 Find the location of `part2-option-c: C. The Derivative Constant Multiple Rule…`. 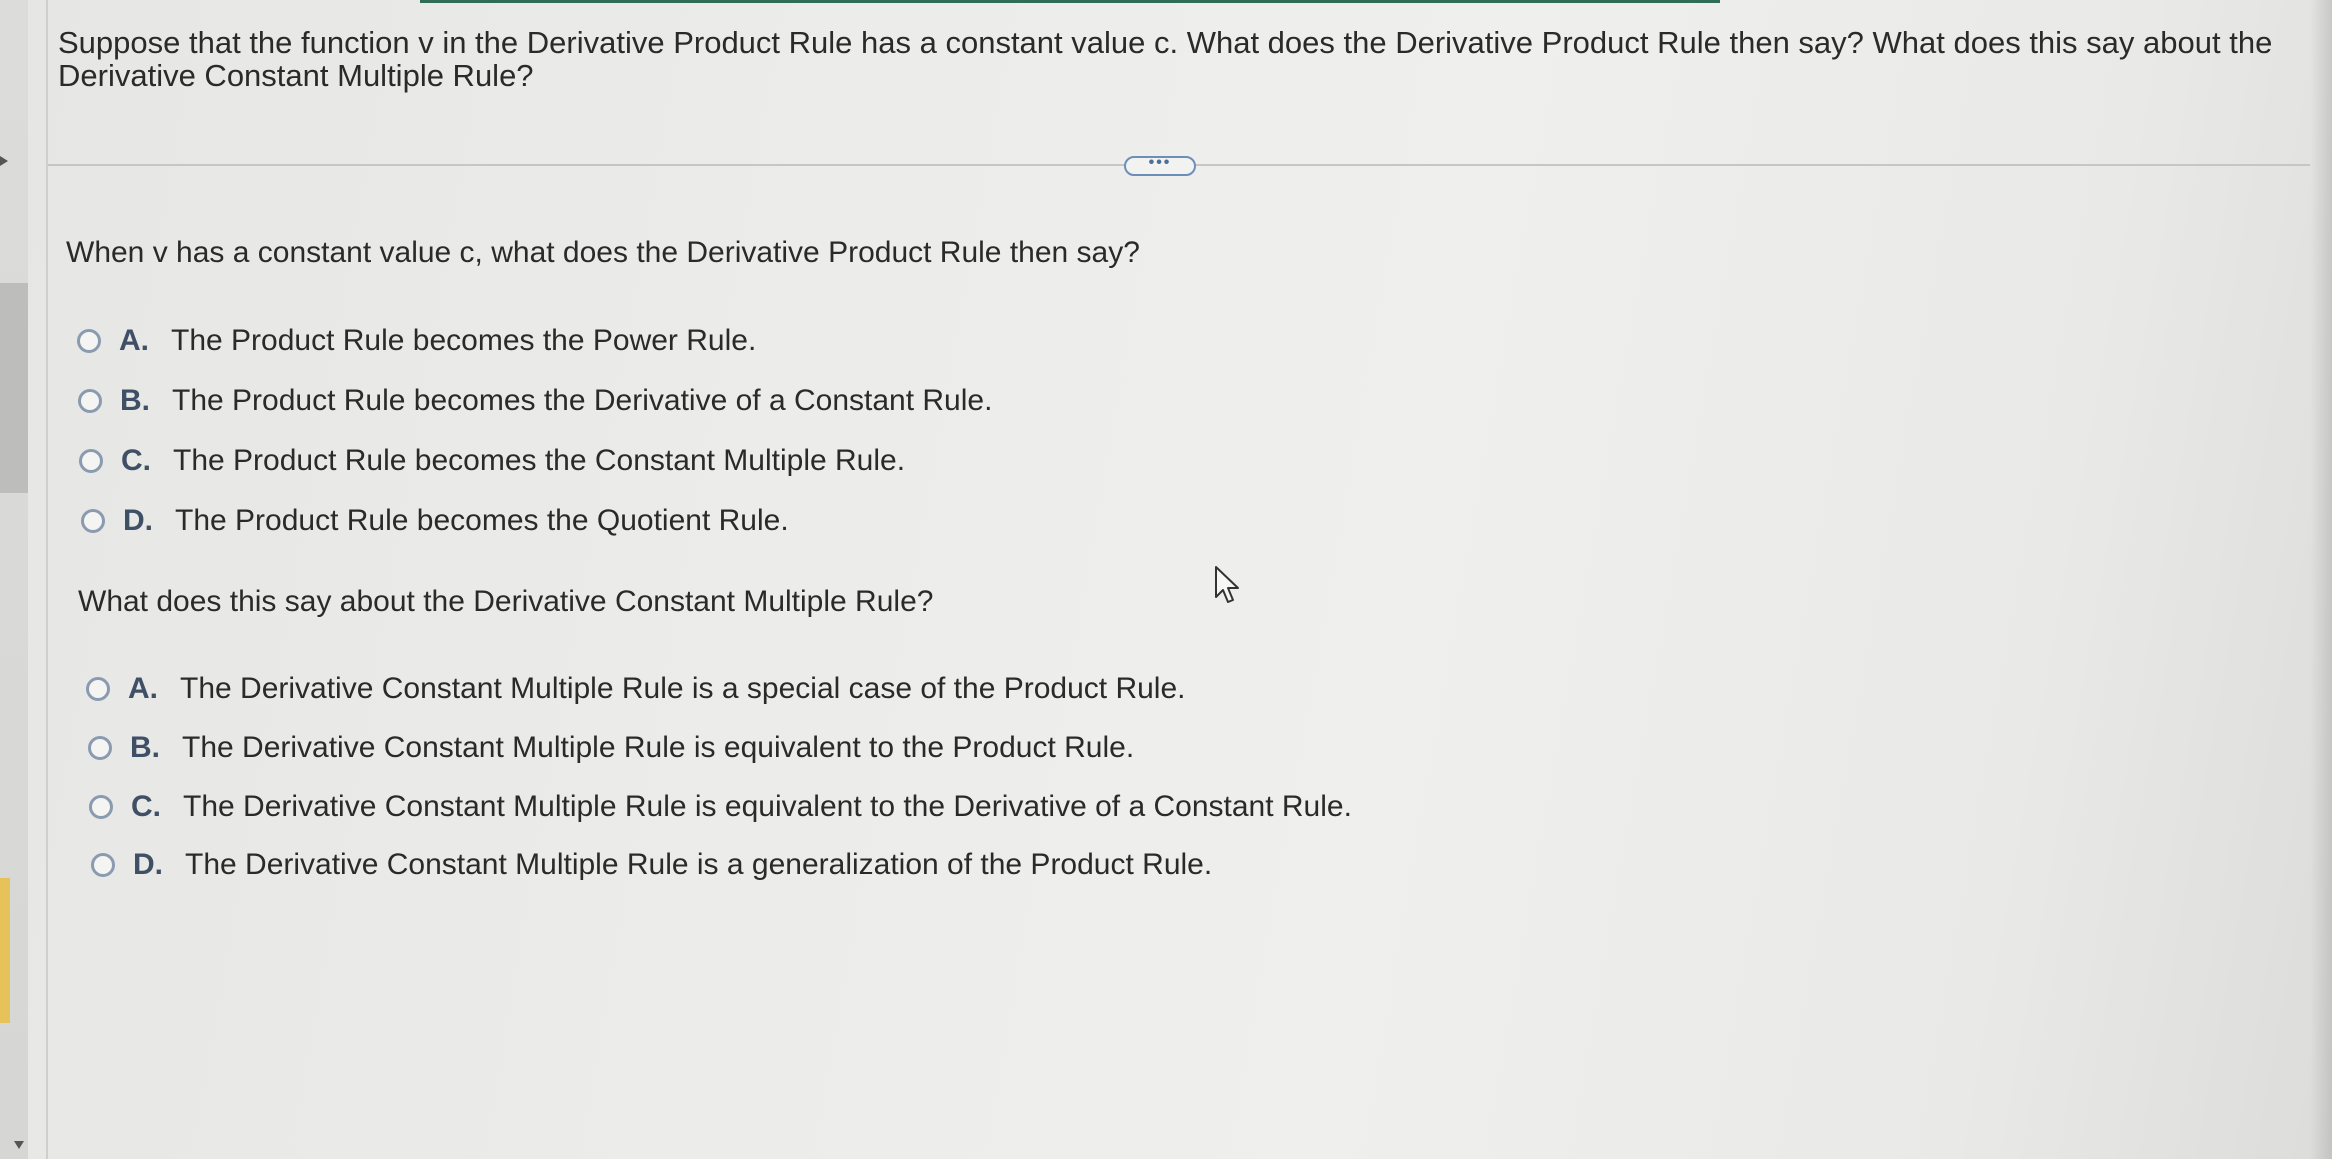

part2-option-c: C. The Derivative Constant Multiple Rule… is located at coordinates (720, 807).